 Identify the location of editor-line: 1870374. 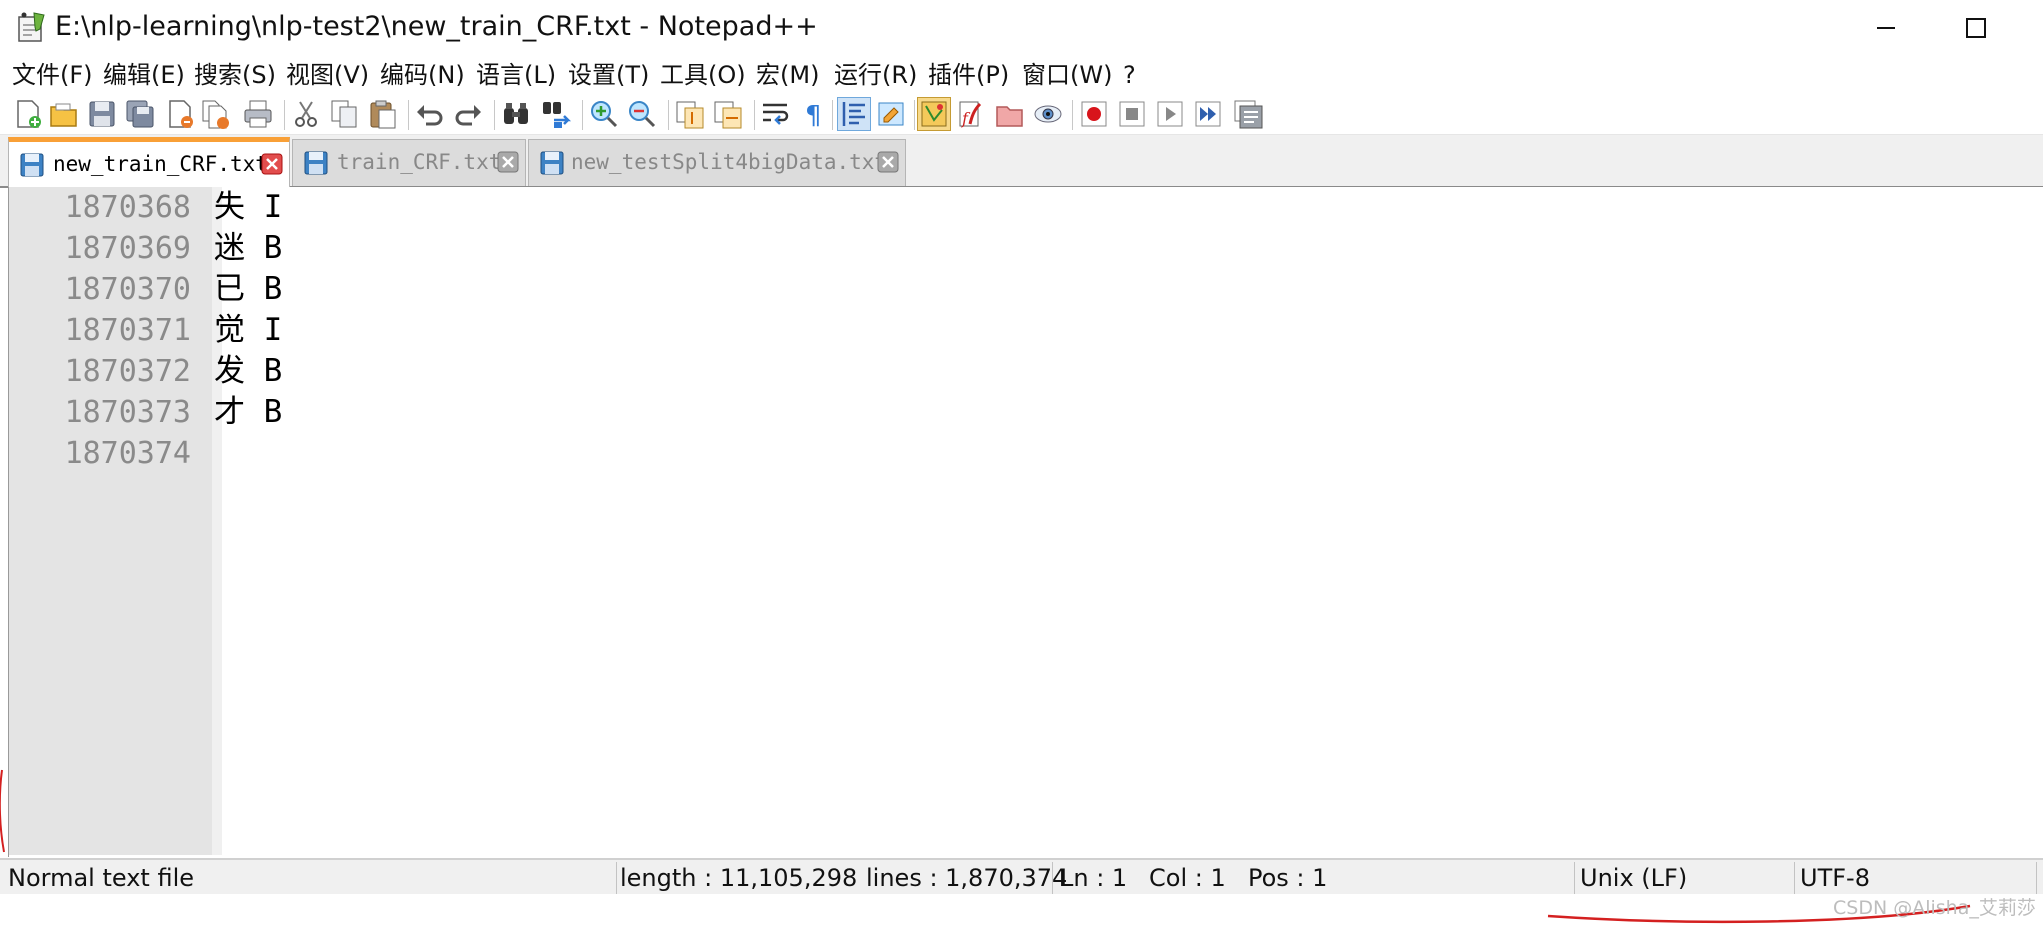
(1024, 453).